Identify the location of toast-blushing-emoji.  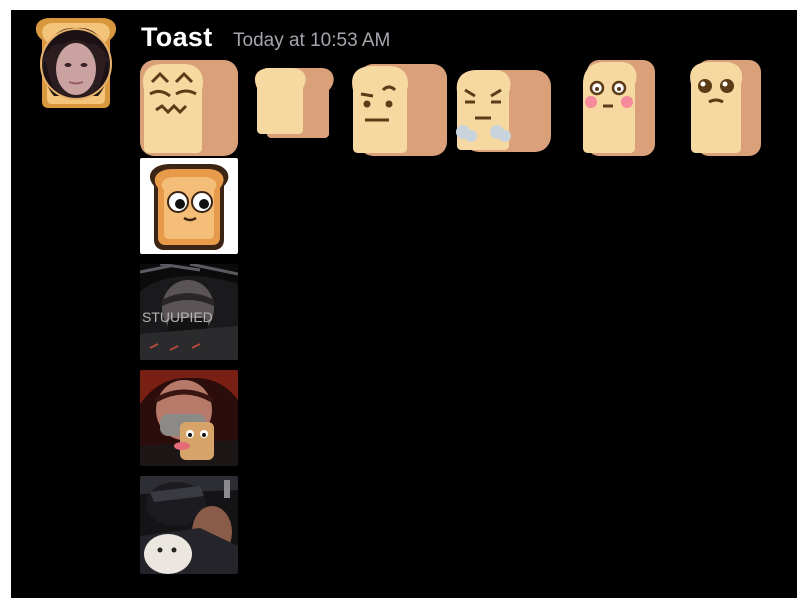
(619, 110).